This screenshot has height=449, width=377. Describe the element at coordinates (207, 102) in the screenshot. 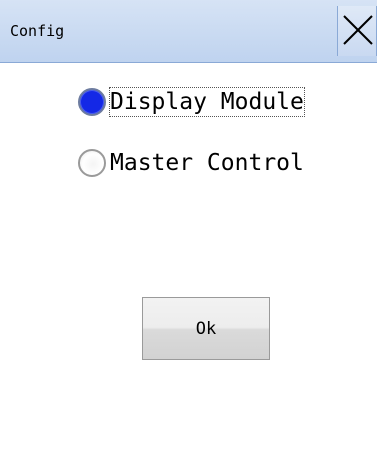

I see `option-display-module-label: Display Module` at that location.